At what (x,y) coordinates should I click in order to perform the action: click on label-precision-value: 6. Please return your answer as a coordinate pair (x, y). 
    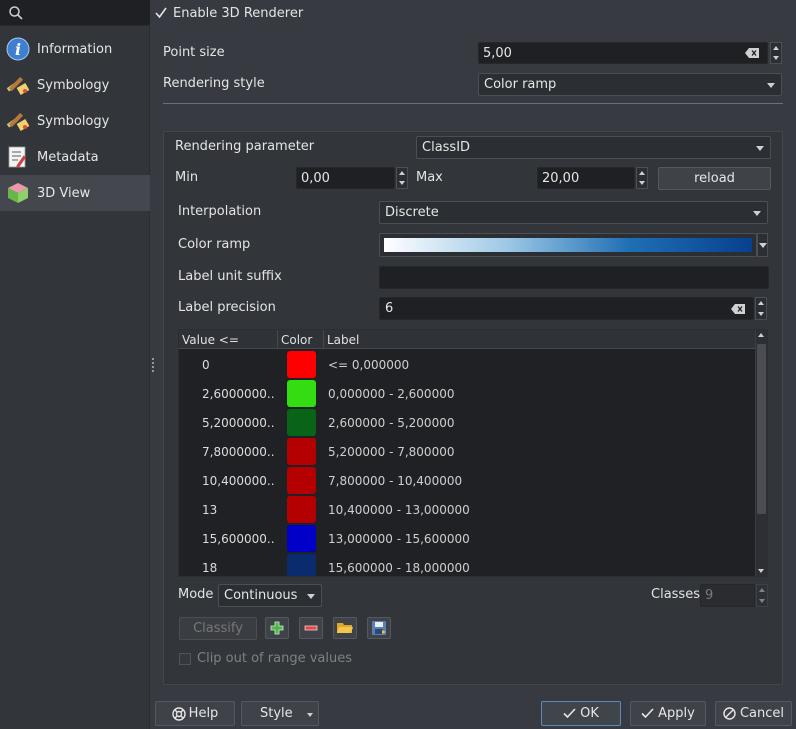
    Looking at the image, I should click on (389, 308).